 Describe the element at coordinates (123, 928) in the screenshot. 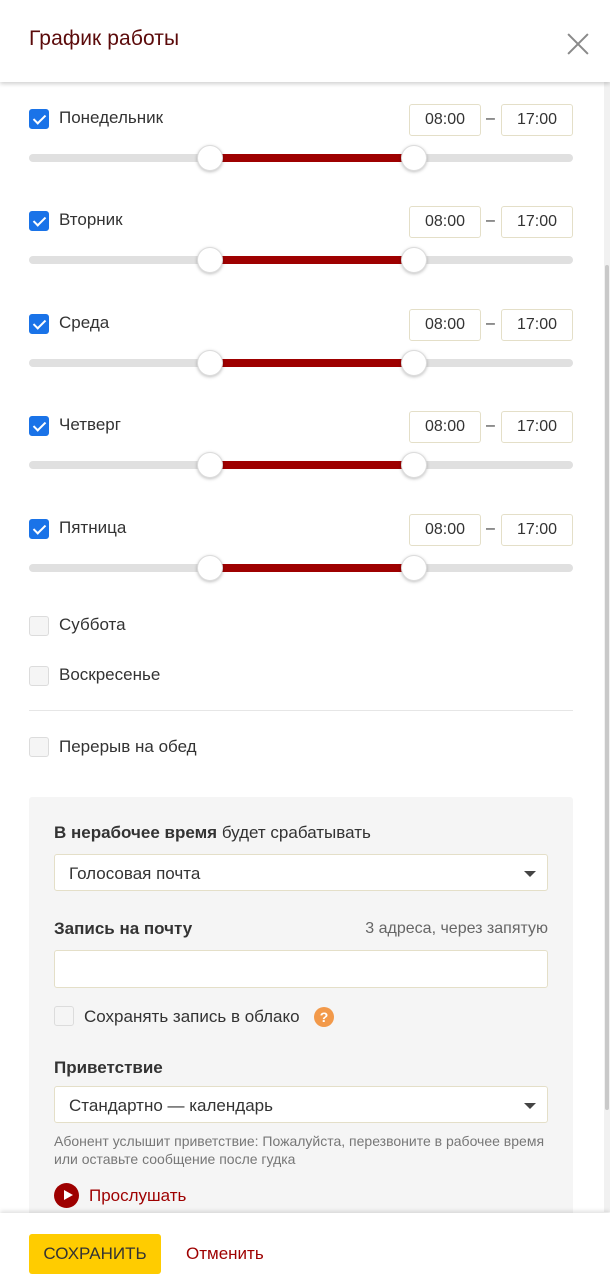

I see `email-label: Запись на почту` at that location.